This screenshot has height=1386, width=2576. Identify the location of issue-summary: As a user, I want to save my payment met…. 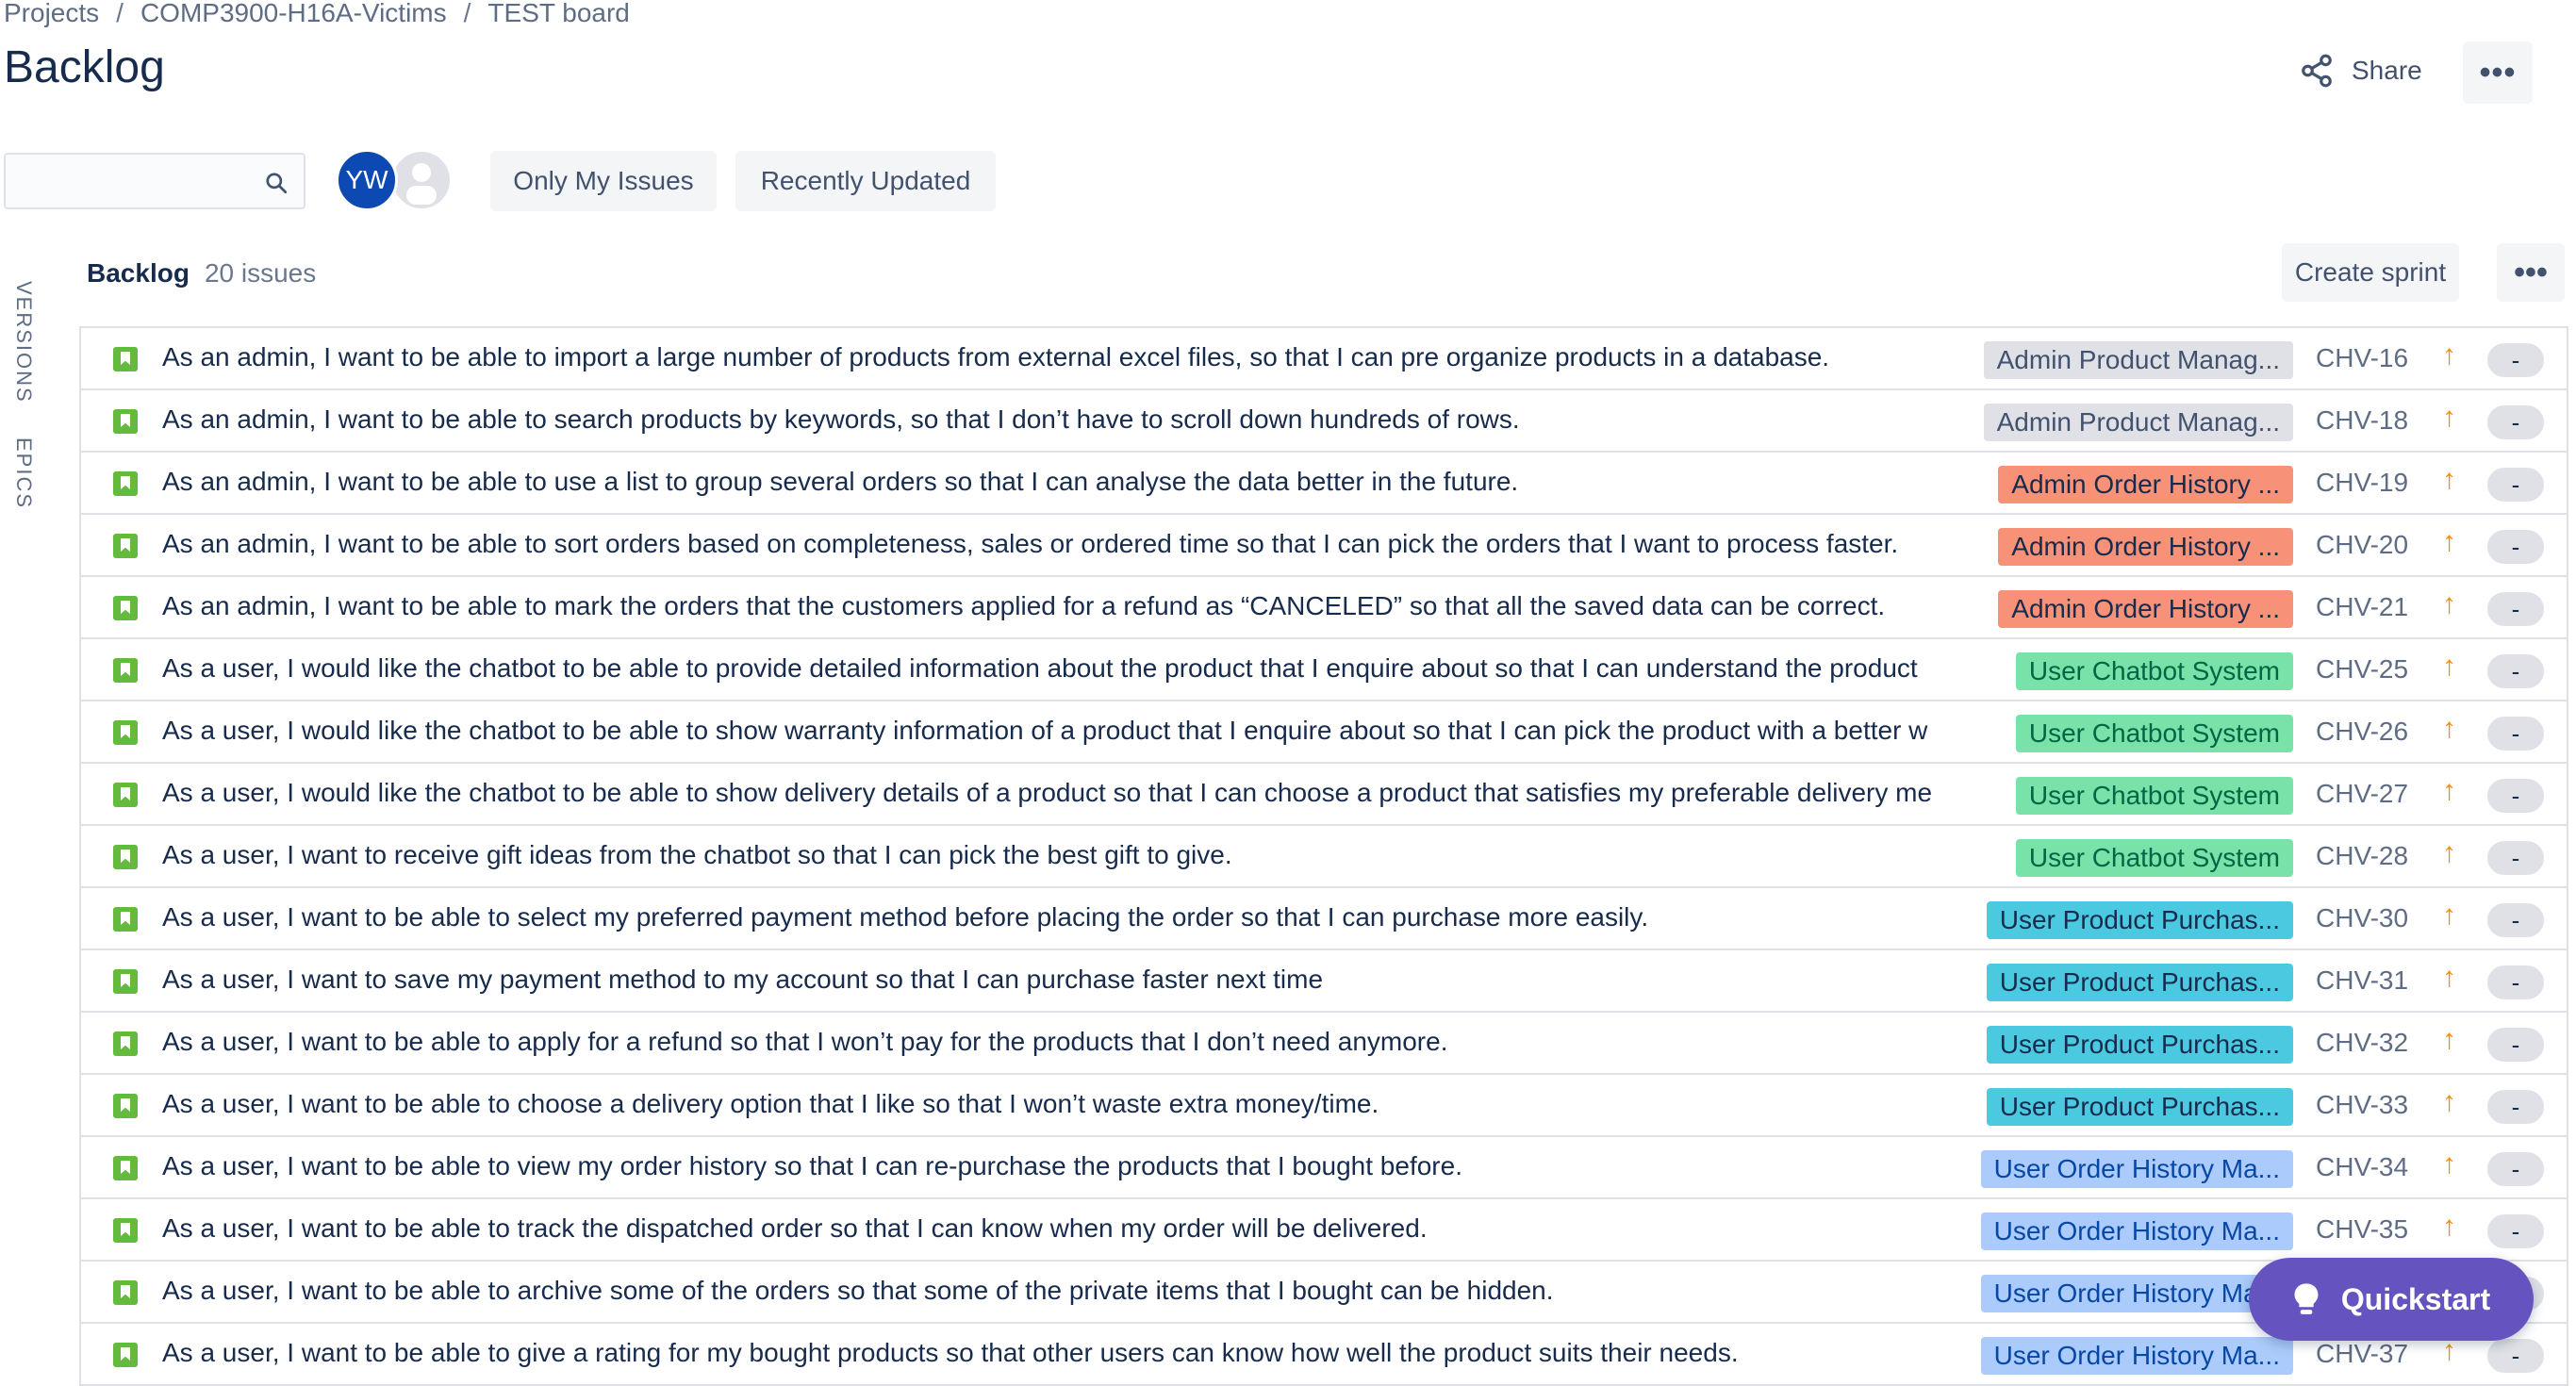
(743, 979).